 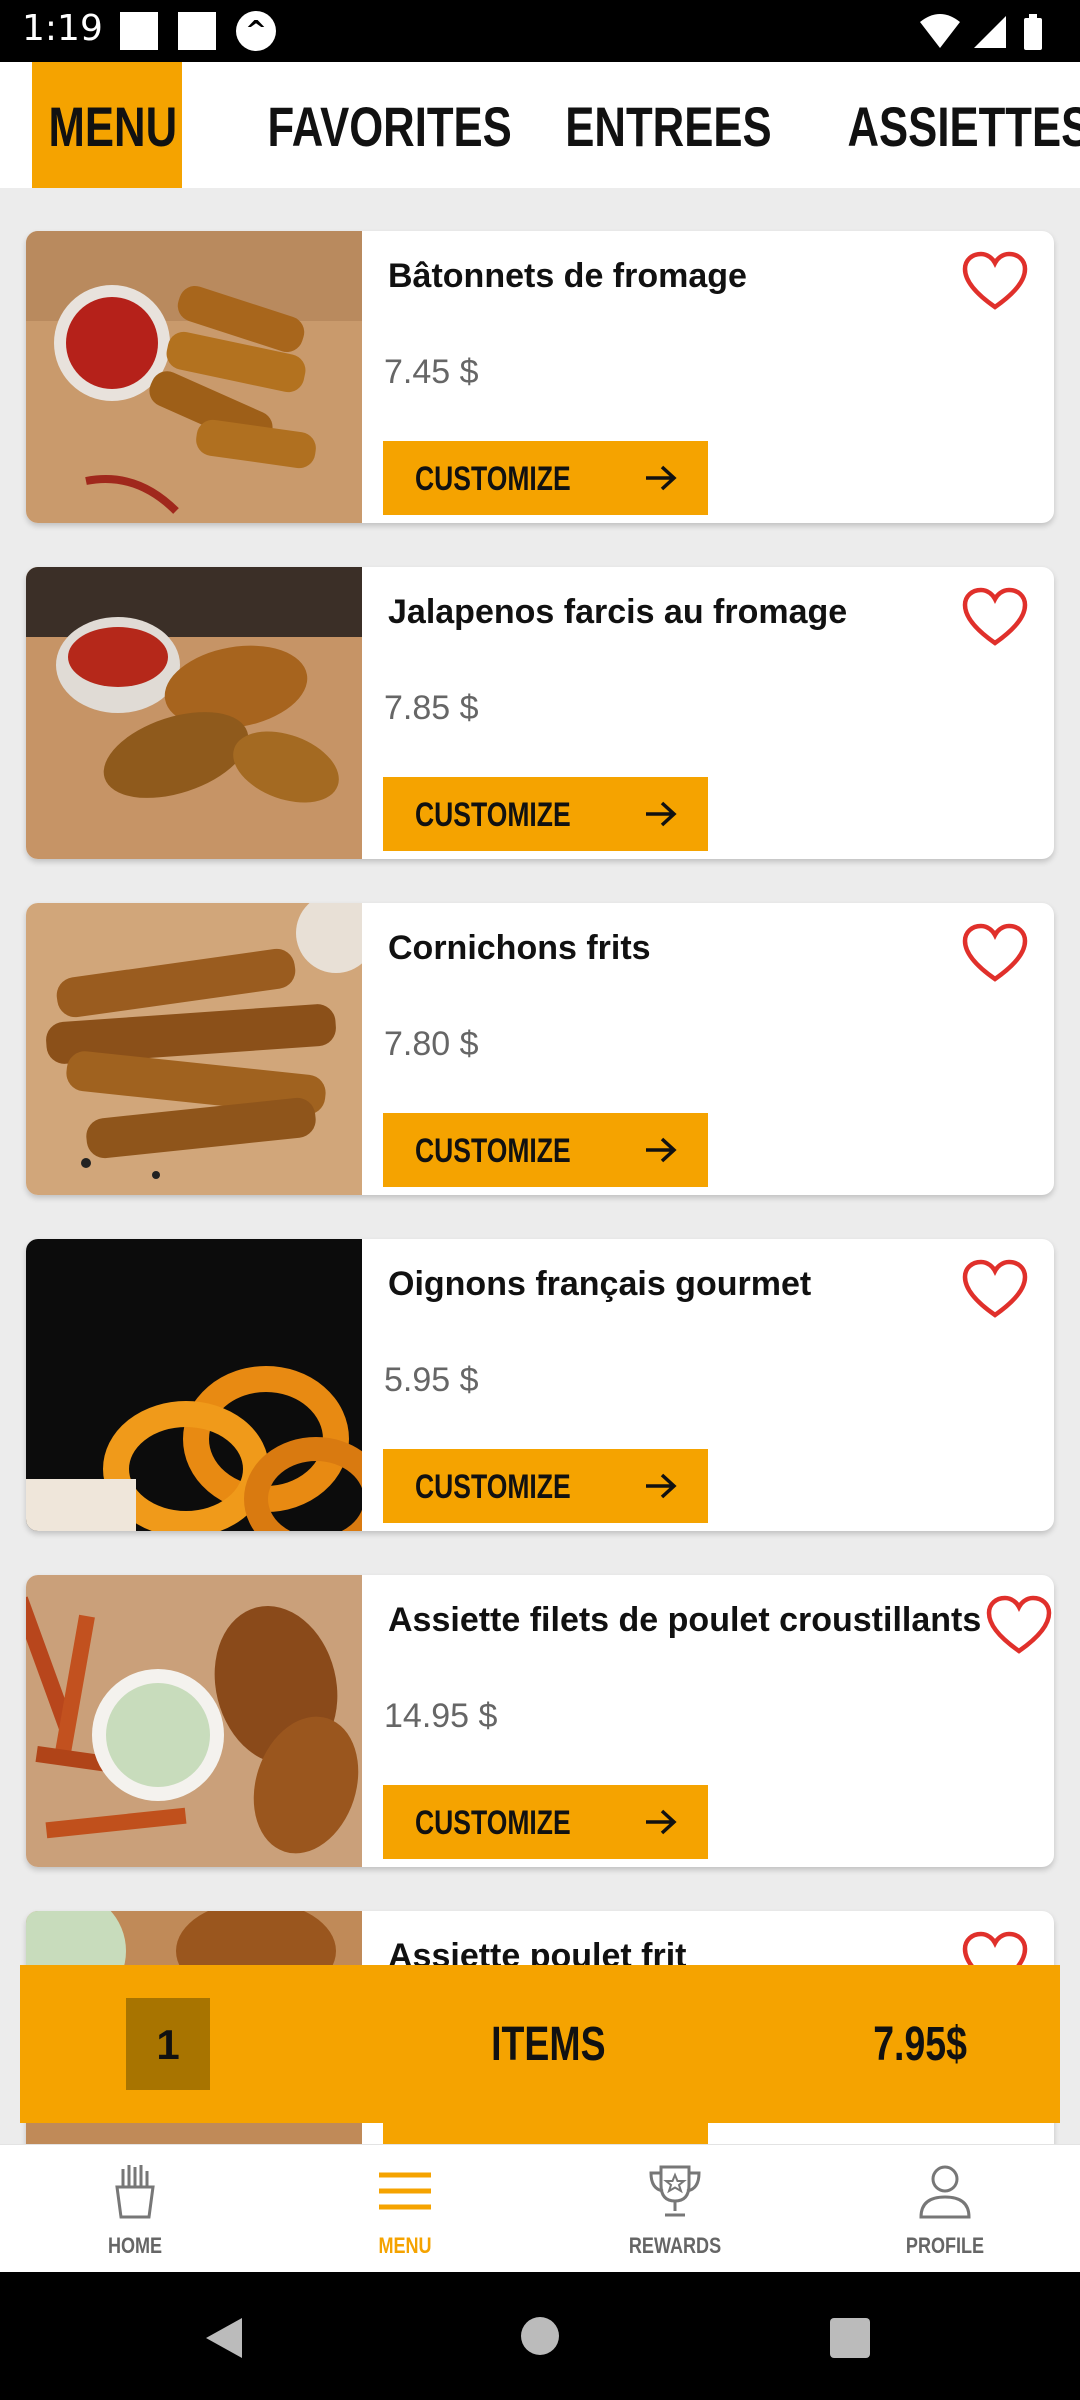 I want to click on menu-icon, so click(x=405, y=2191).